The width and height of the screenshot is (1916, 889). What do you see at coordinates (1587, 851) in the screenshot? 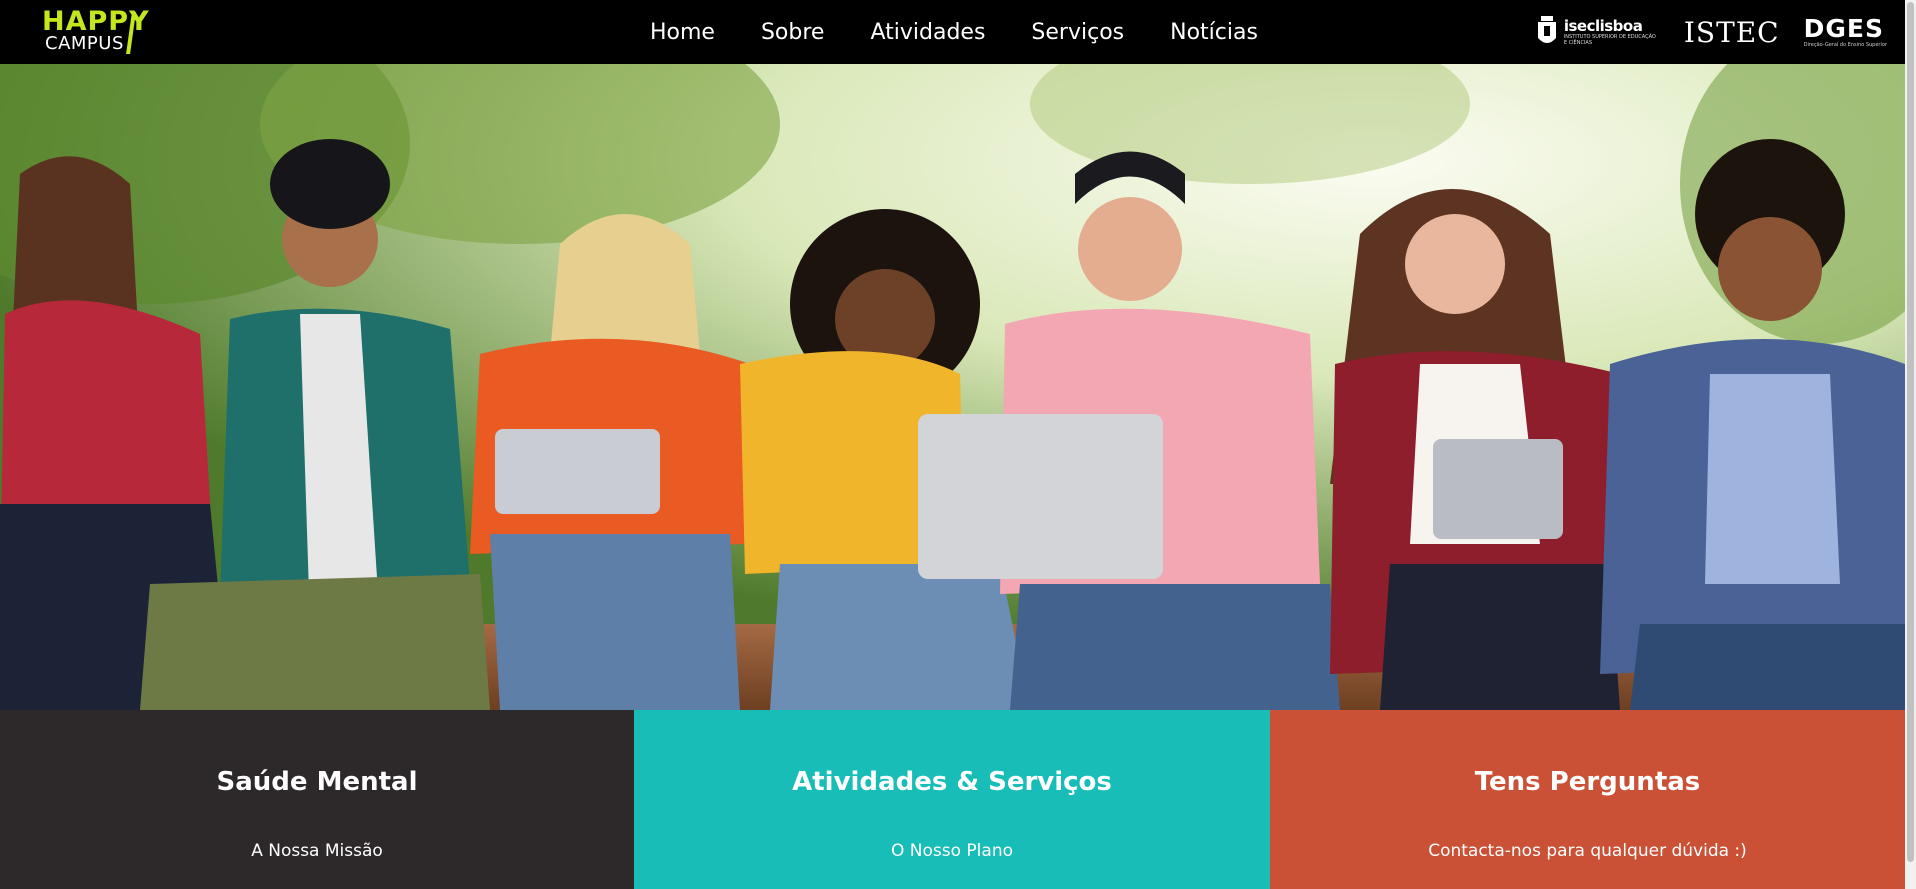
I see `panel-subtitle: Contacta-nos para qualquer dúvida :)` at bounding box center [1587, 851].